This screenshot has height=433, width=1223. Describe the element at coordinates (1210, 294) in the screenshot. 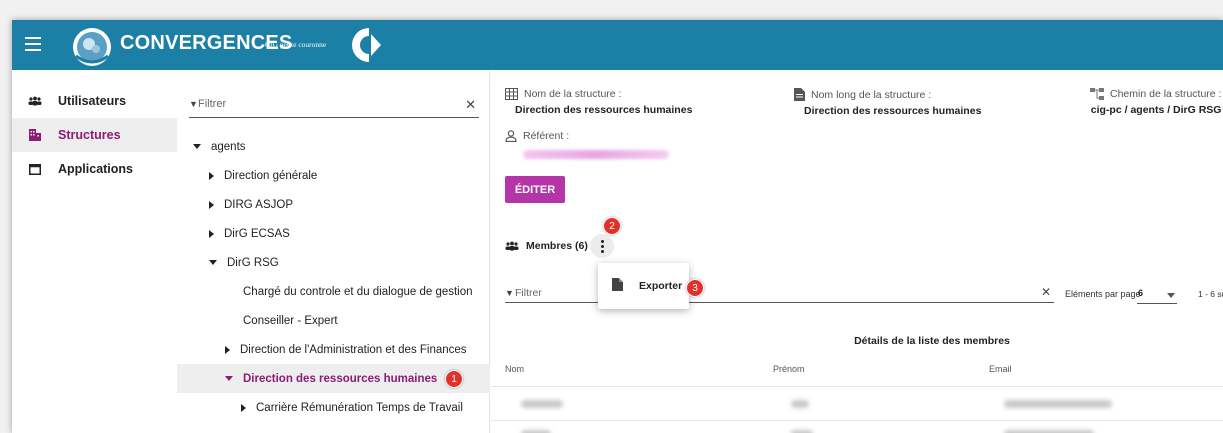

I see `pagination-range: 1 - 6 su` at that location.